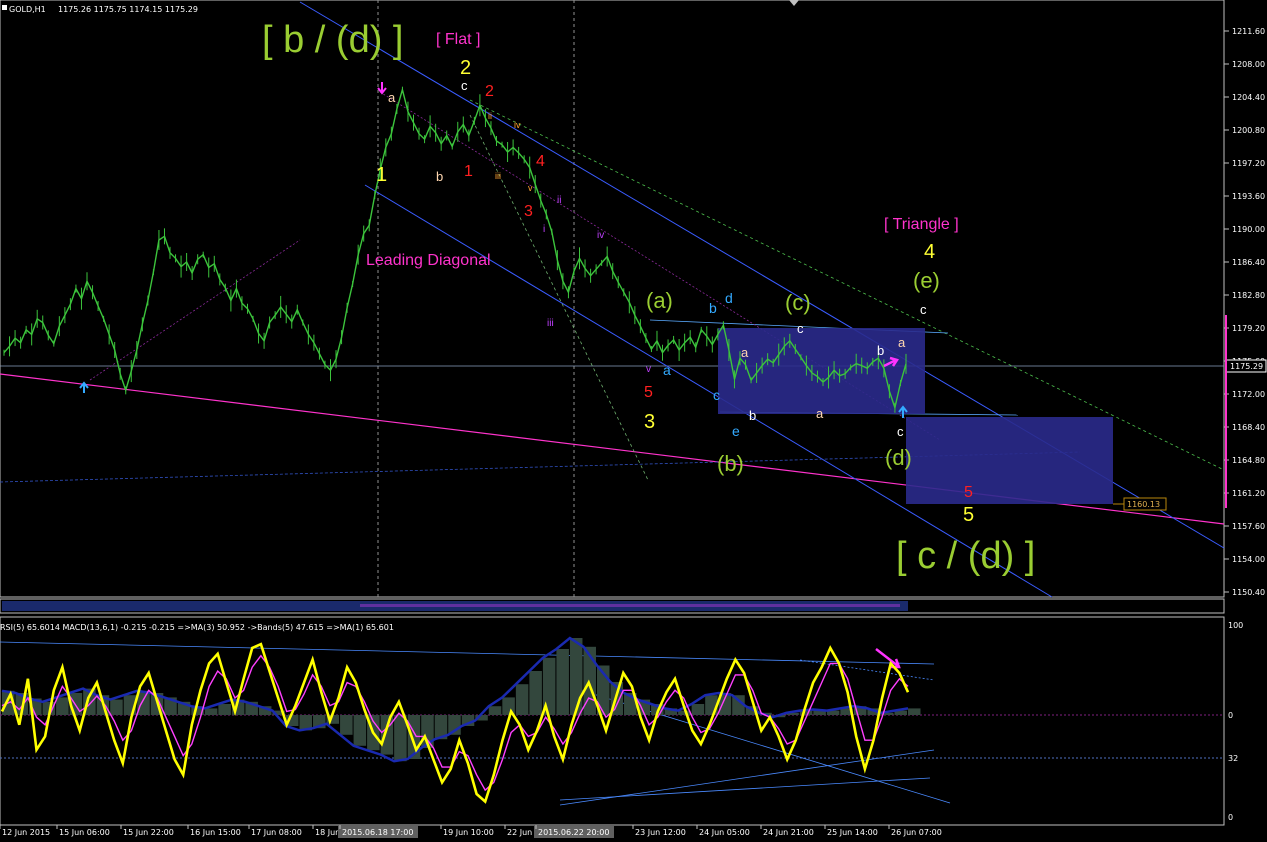 The image size is (1267, 842). What do you see at coordinates (788, 832) in the screenshot?
I see `time-tick-label: 24 Jun 21:00` at bounding box center [788, 832].